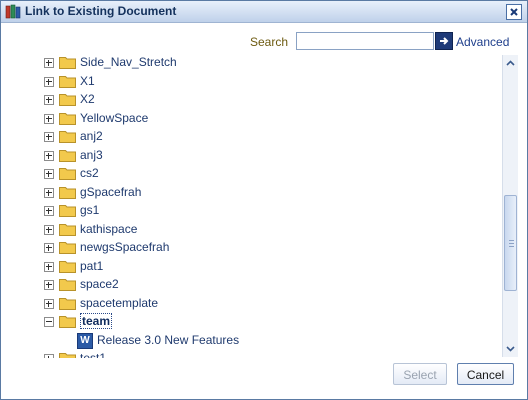 The width and height of the screenshot is (528, 400). I want to click on tree-item-label: YellowSpace, so click(114, 118).